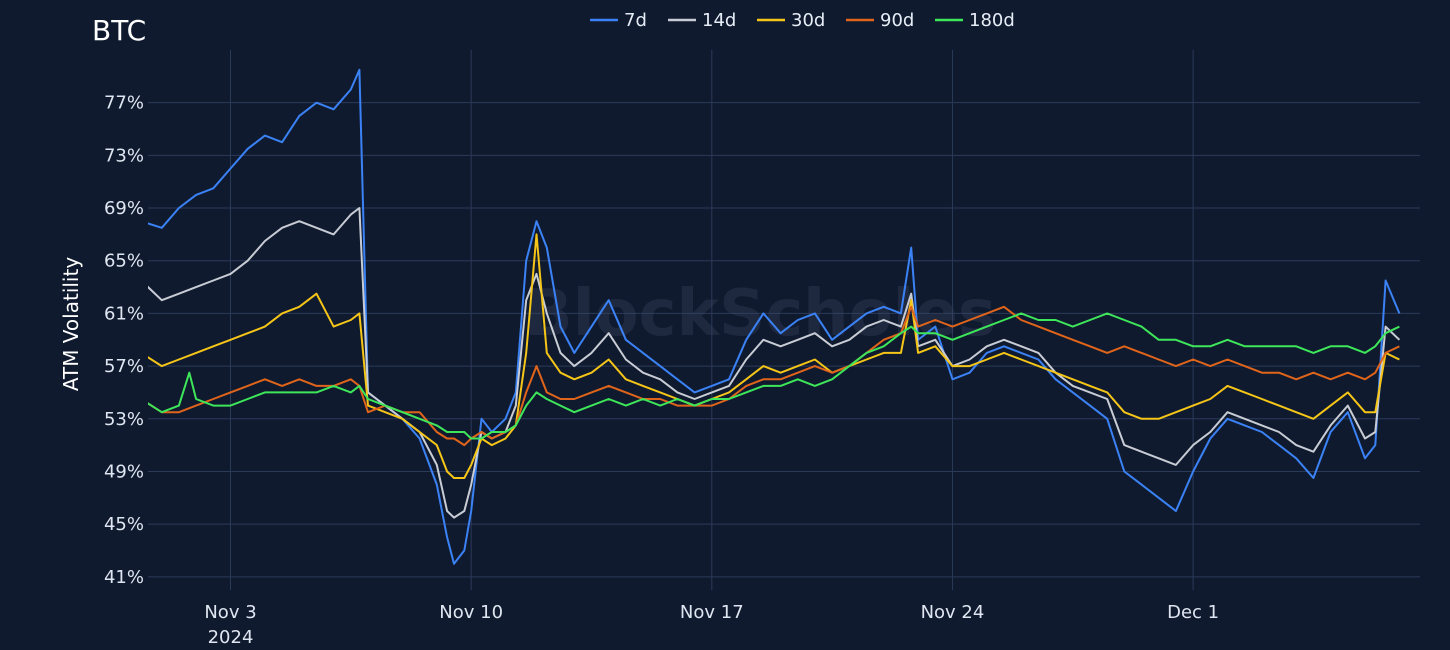 This screenshot has width=1450, height=650. I want to click on y-tick-label: 77%, so click(124, 103).